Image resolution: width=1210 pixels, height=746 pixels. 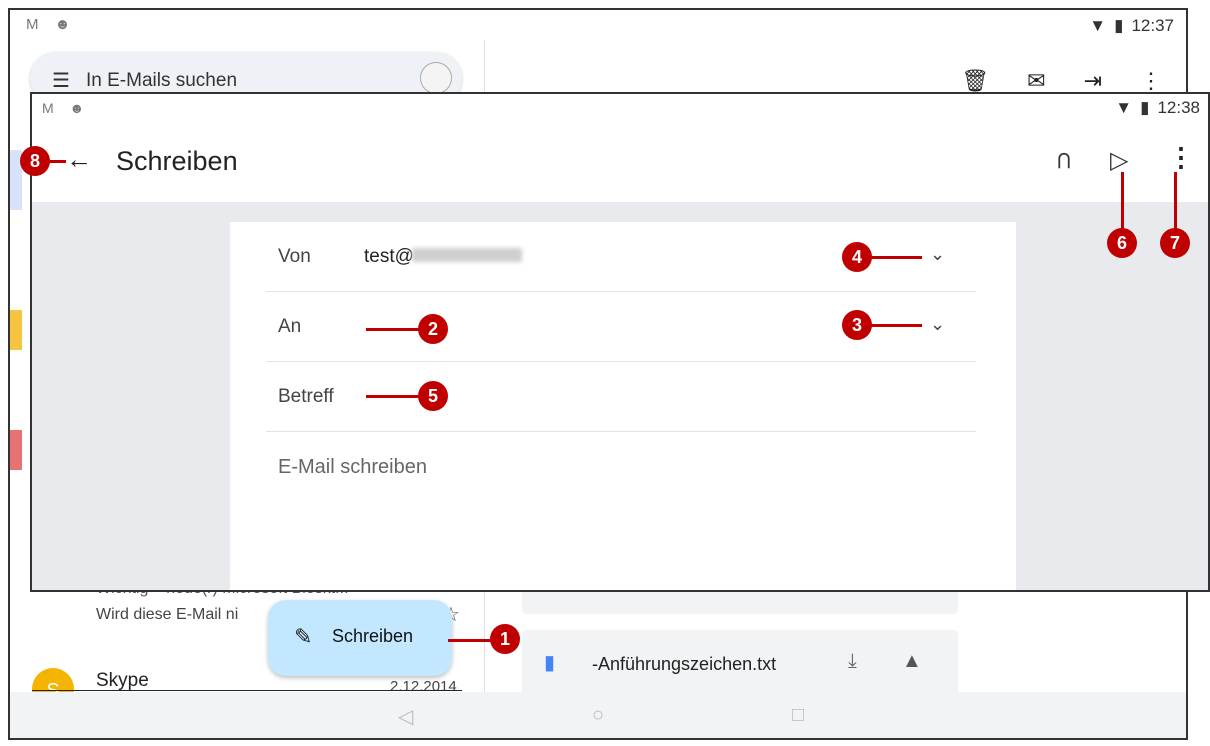 I want to click on callout-badge: 7, so click(x=1175, y=243).